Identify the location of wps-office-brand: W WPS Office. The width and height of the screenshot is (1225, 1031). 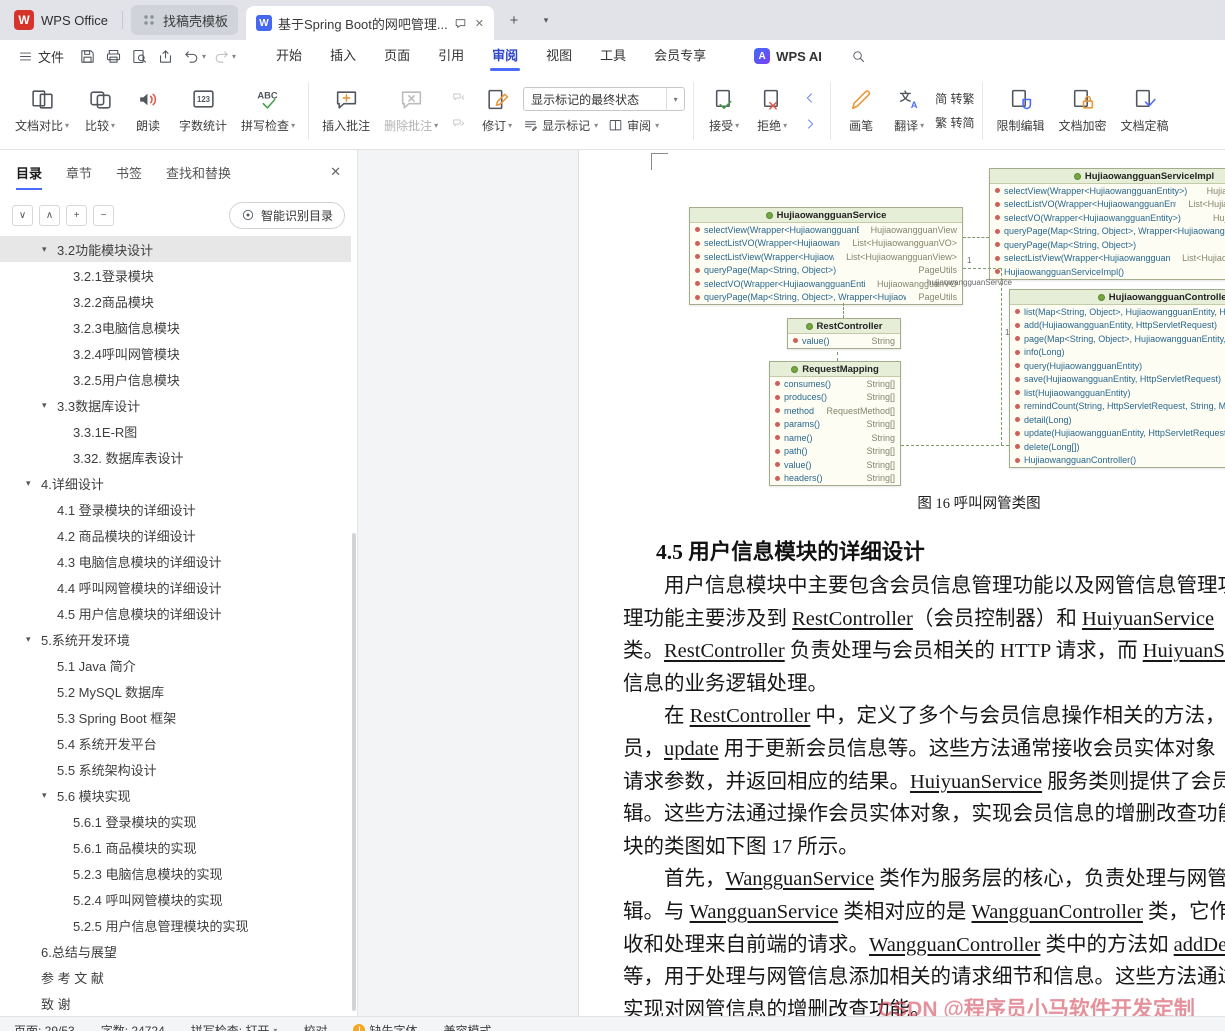
(61, 20).